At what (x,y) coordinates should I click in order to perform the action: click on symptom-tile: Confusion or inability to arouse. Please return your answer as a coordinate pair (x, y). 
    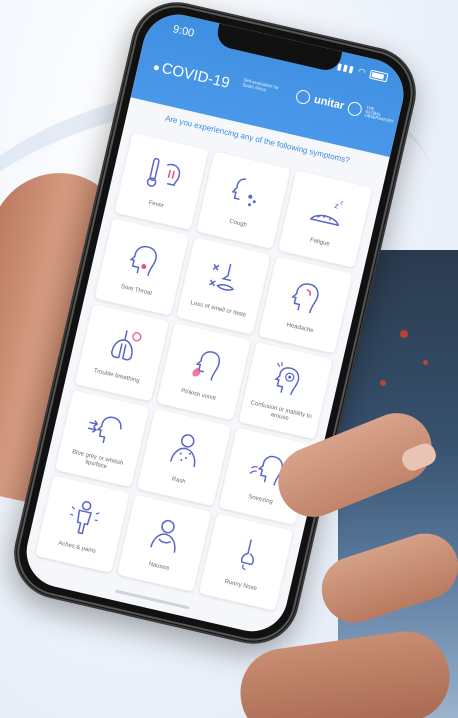
    Looking at the image, I should click on (285, 390).